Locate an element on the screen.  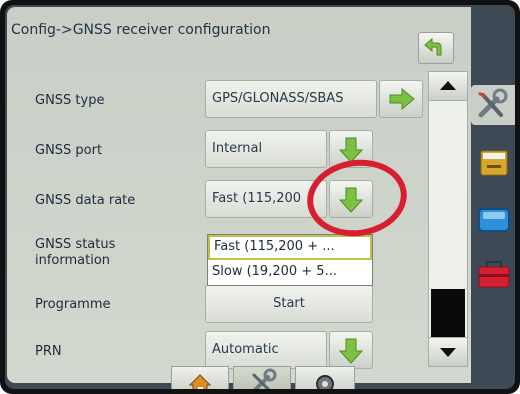
console-icon is located at coordinates (494, 163).